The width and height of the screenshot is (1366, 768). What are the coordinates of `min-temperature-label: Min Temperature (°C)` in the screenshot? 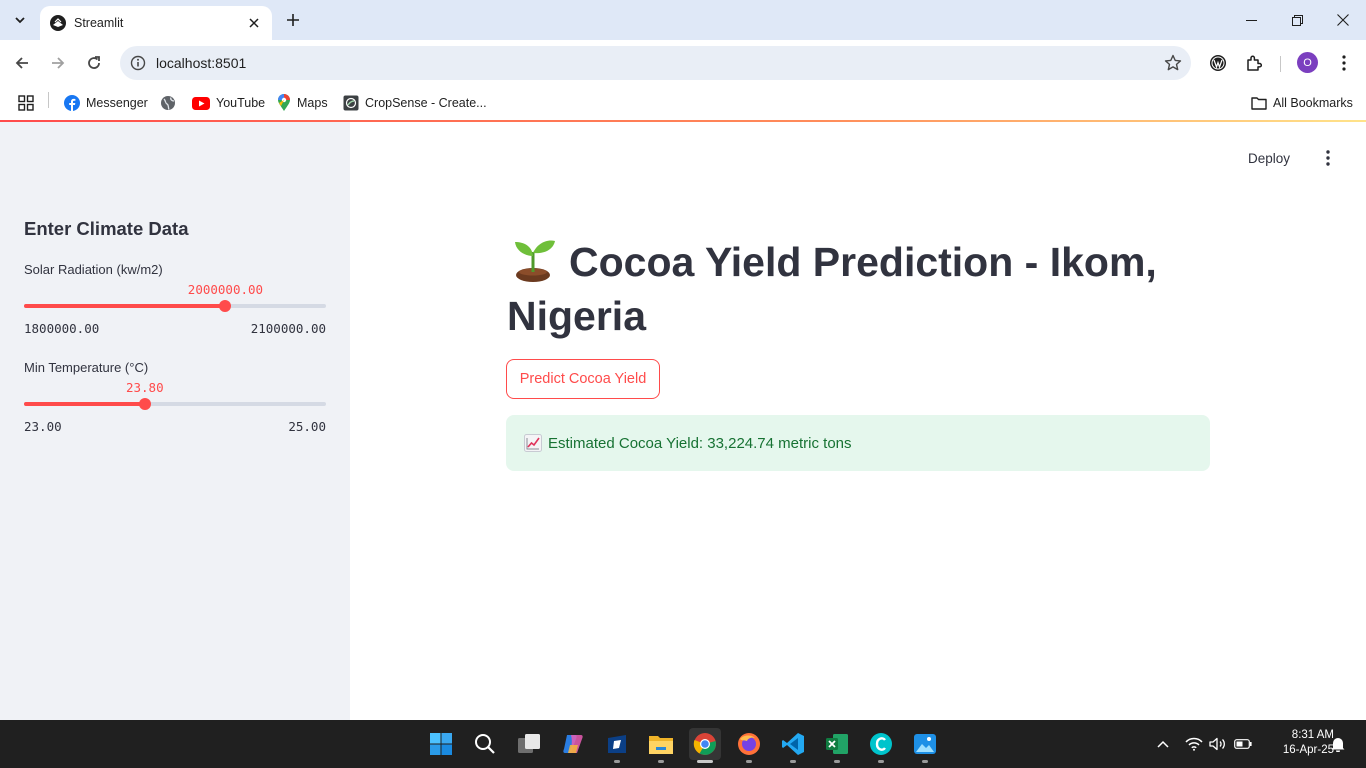 It's located at (86, 367).